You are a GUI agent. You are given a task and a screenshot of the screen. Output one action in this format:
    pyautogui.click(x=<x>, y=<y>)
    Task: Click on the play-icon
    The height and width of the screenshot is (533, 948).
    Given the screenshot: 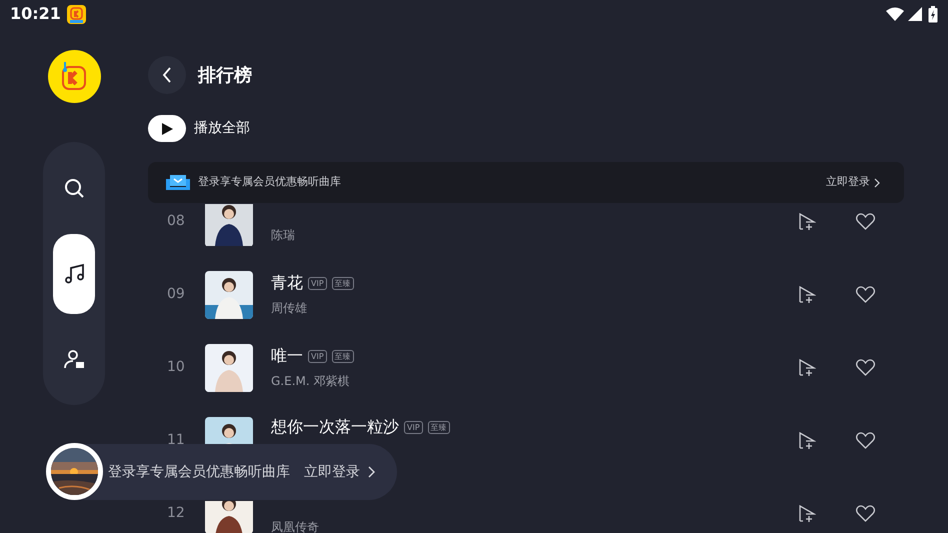 What is the action you would take?
    pyautogui.click(x=167, y=128)
    